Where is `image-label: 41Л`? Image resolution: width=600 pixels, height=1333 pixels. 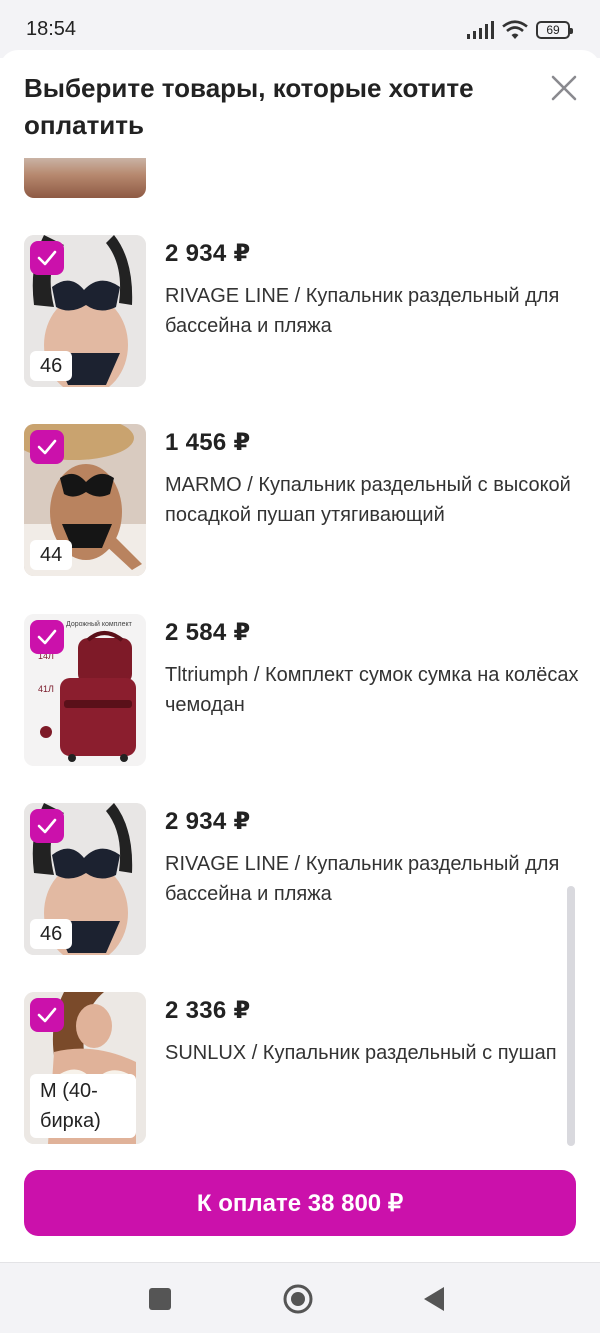 image-label: 41Л is located at coordinates (46, 689).